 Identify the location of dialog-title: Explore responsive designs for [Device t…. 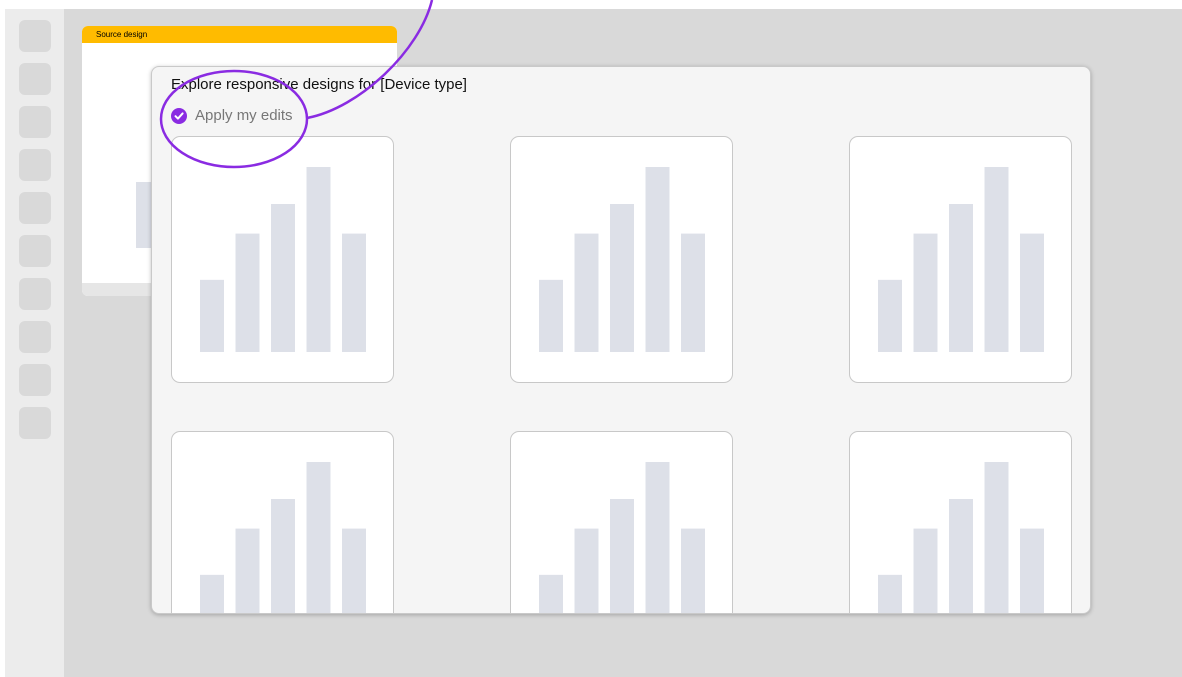
(319, 84).